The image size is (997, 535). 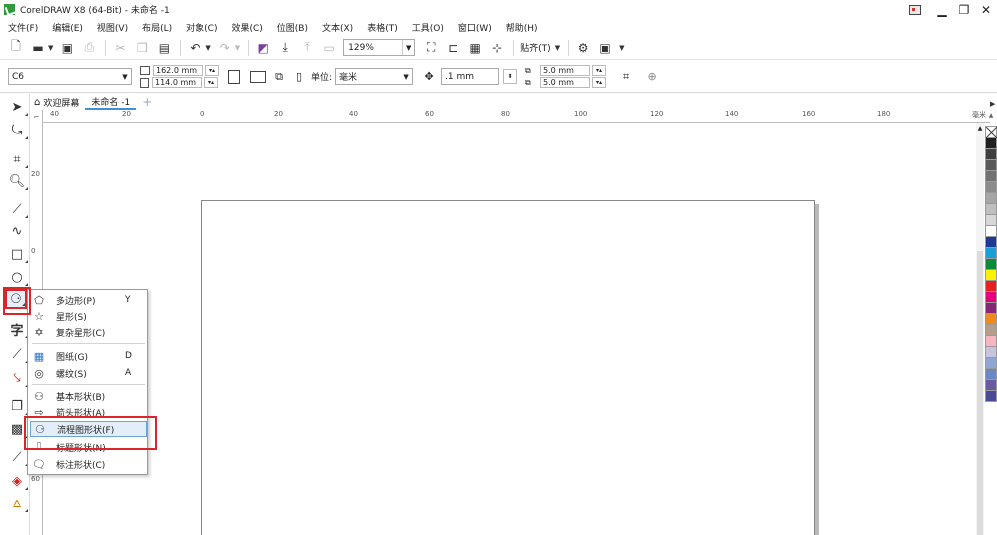 I want to click on flyout-item-polygon: ⬠ 多边形(P) Y, so click(x=88, y=300).